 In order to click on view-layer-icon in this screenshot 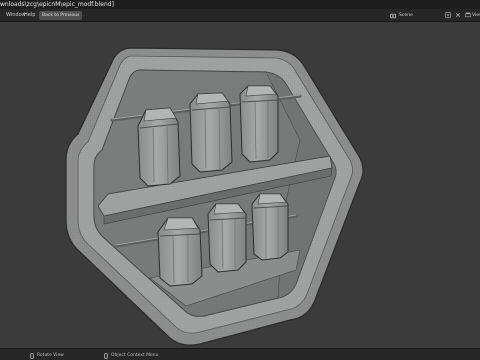, I will do `click(468, 15)`.